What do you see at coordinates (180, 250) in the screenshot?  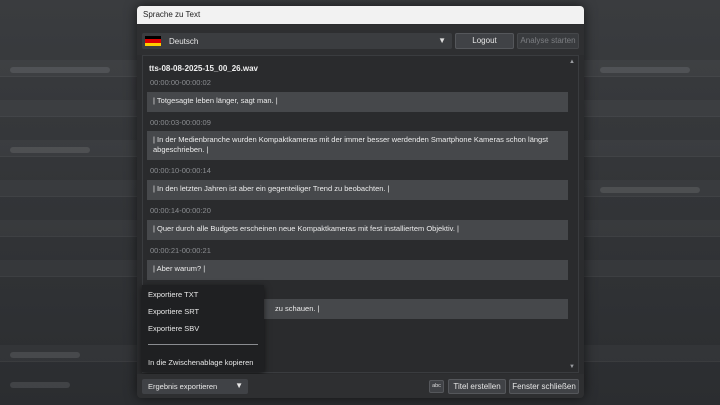 I see `segment-timestamp: 00:00:21-00:00:21` at bounding box center [180, 250].